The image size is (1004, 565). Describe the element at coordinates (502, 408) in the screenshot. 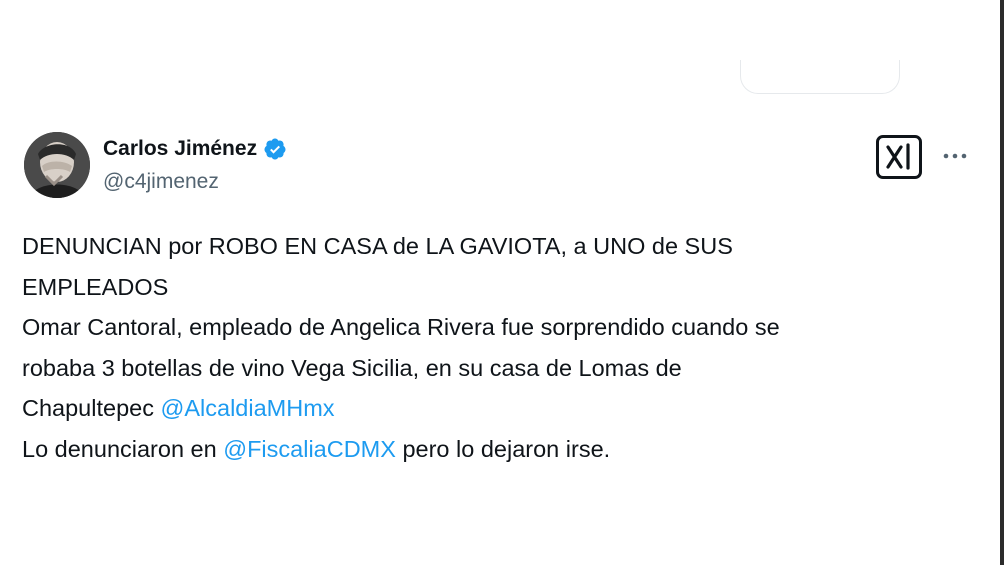

I see `tweet-text-line: Chapultepec @AlcaldiaMHmx` at that location.